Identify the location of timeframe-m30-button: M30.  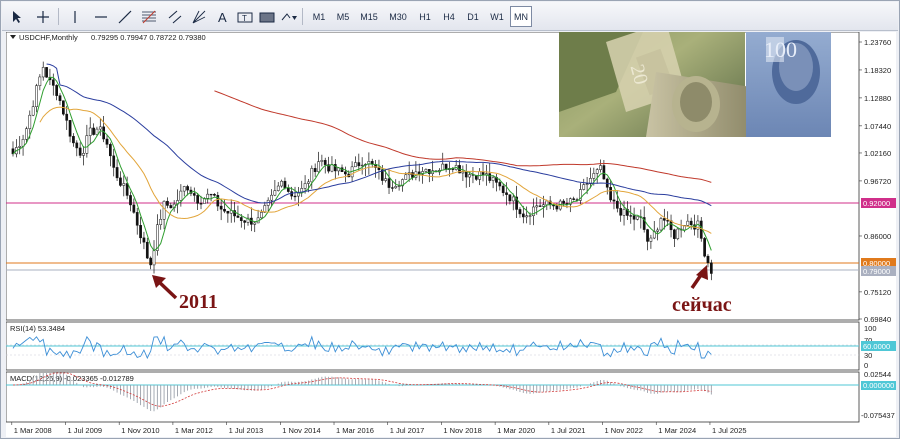
(398, 16).